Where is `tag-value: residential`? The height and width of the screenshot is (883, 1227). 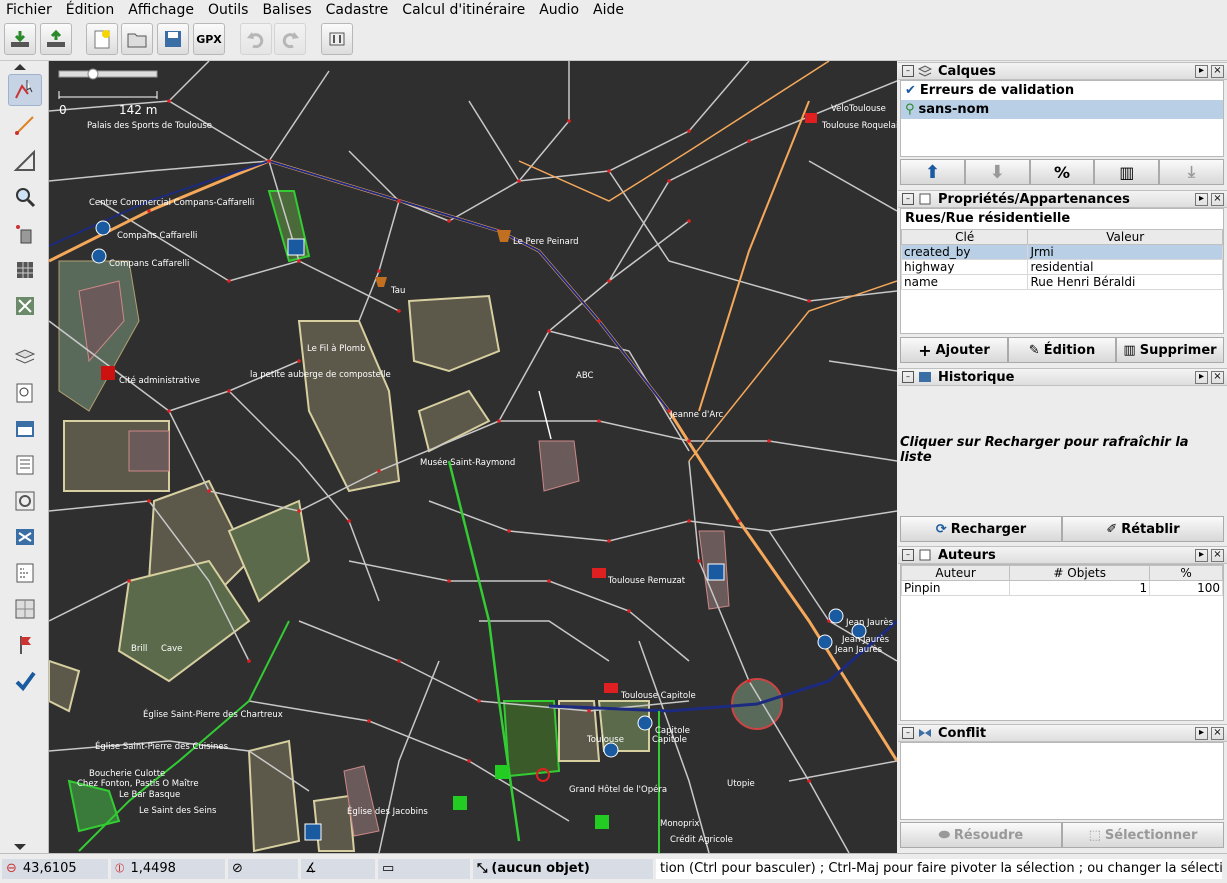 tag-value: residential is located at coordinates (1125, 267).